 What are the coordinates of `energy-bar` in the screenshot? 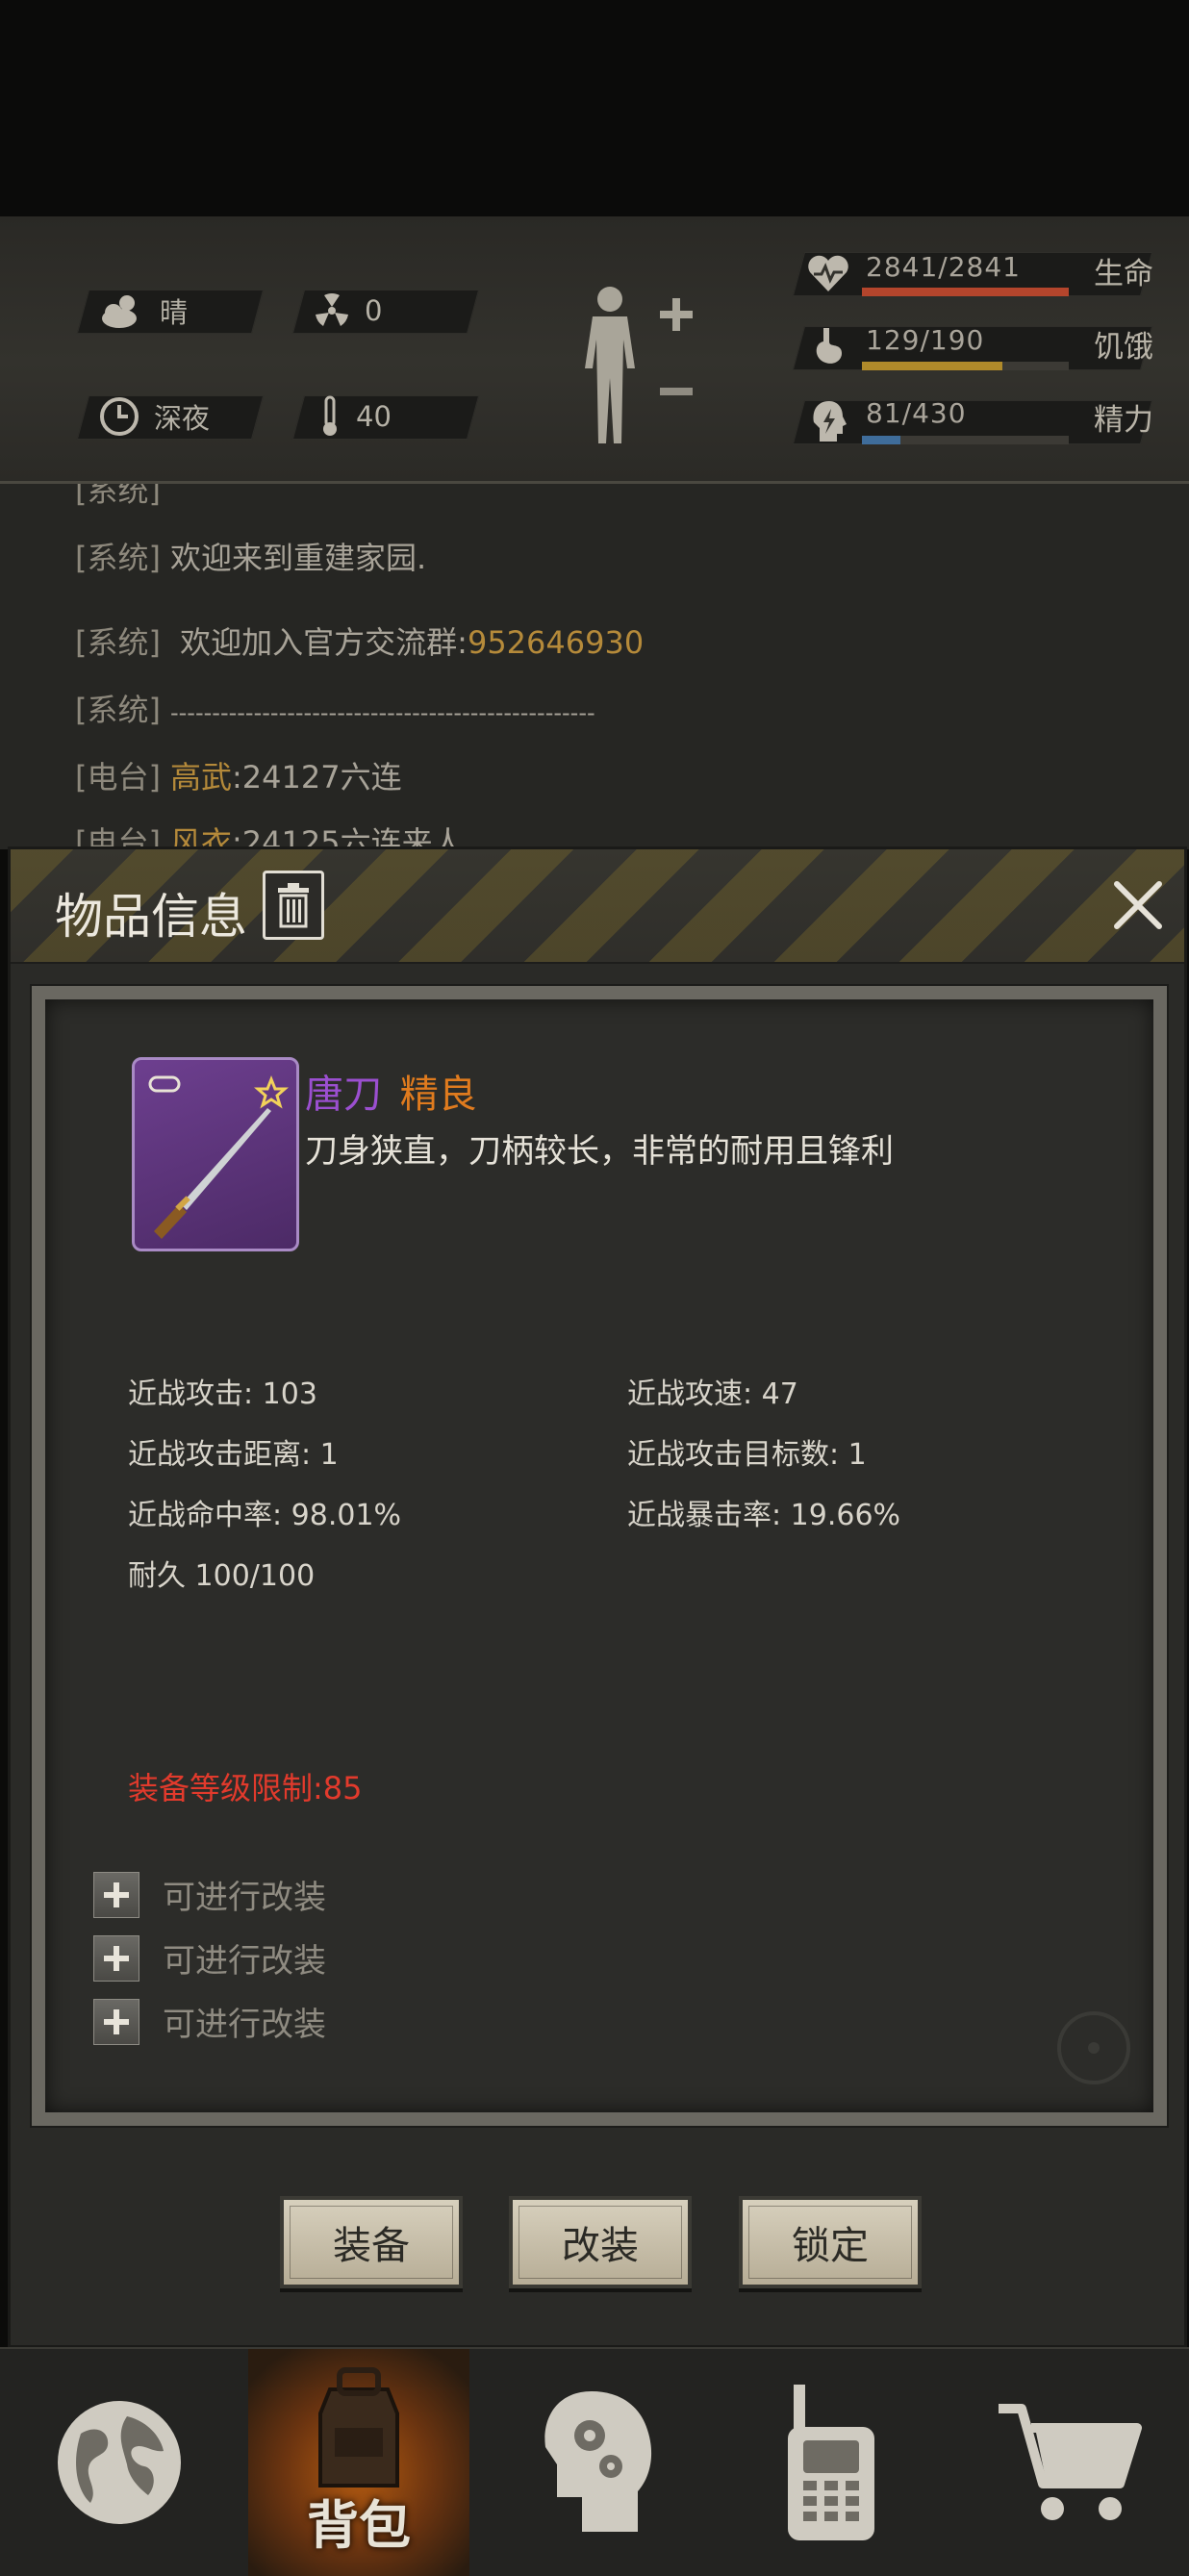 It's located at (965, 440).